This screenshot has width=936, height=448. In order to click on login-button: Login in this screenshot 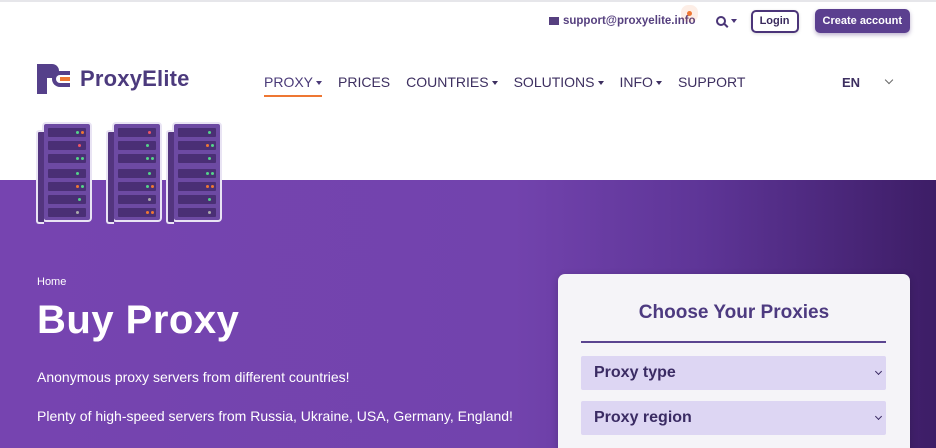, I will do `click(774, 21)`.